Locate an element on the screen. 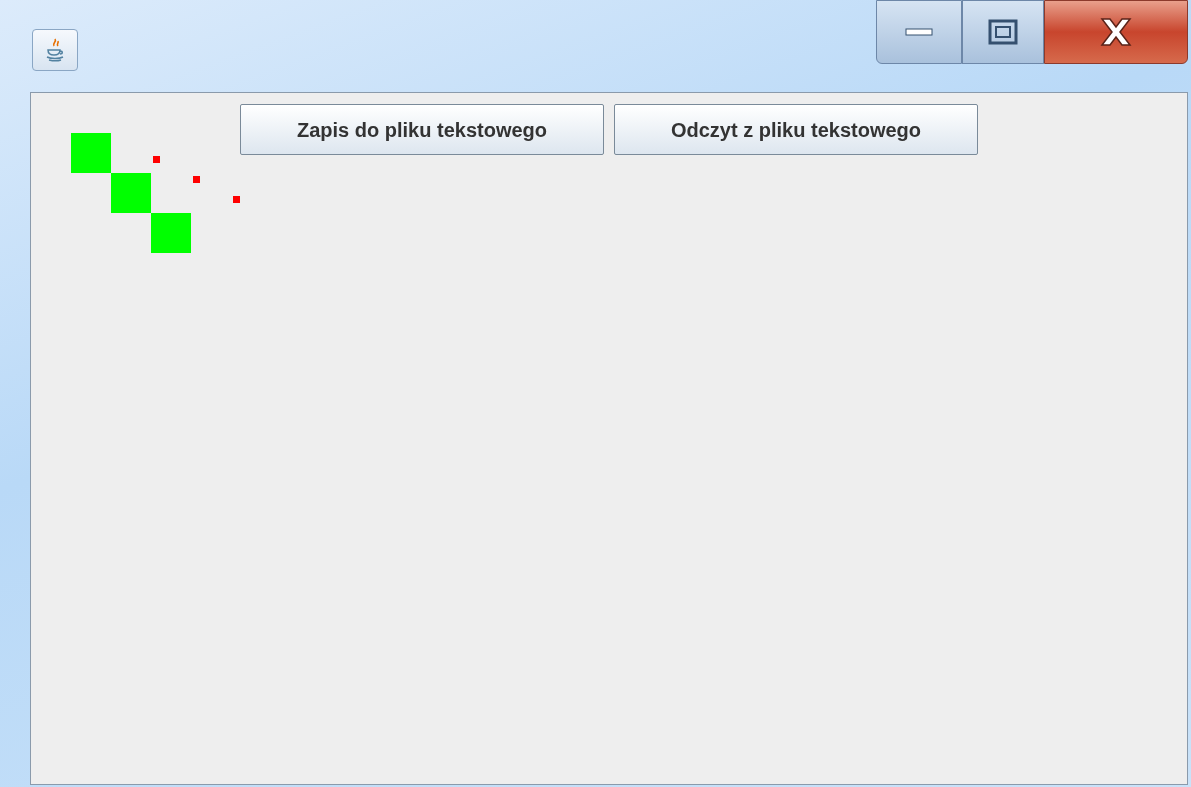 The height and width of the screenshot is (787, 1191). minimize-button is located at coordinates (919, 32).